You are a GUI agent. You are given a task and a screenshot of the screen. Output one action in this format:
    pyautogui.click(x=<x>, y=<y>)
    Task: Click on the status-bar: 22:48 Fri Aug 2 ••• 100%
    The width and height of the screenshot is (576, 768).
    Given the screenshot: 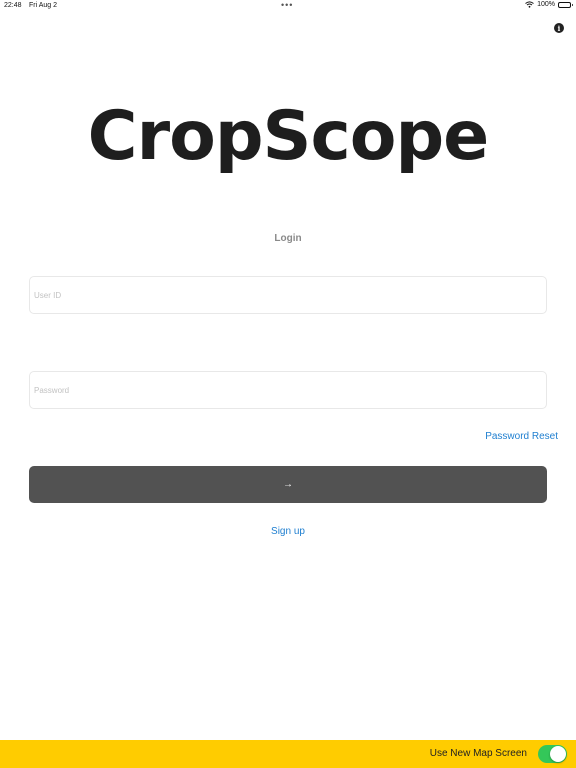 What is the action you would take?
    pyautogui.click(x=288, y=7)
    